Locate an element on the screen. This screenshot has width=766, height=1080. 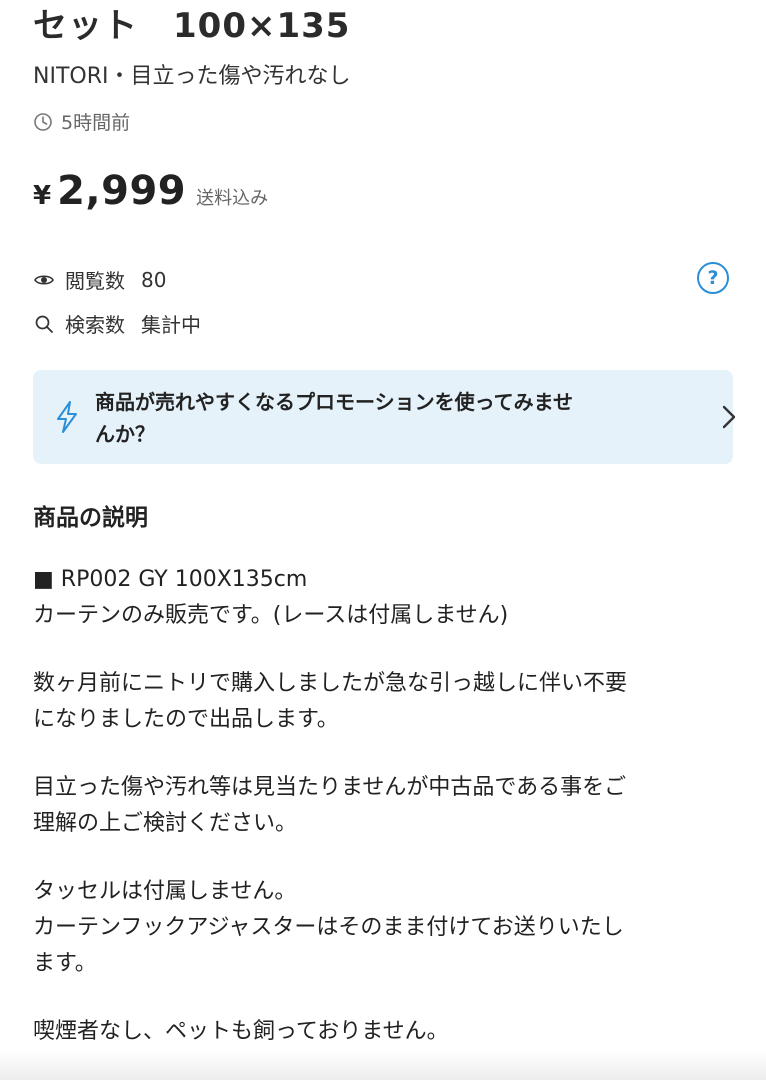
currency-symbol: ¥ is located at coordinates (42, 196).